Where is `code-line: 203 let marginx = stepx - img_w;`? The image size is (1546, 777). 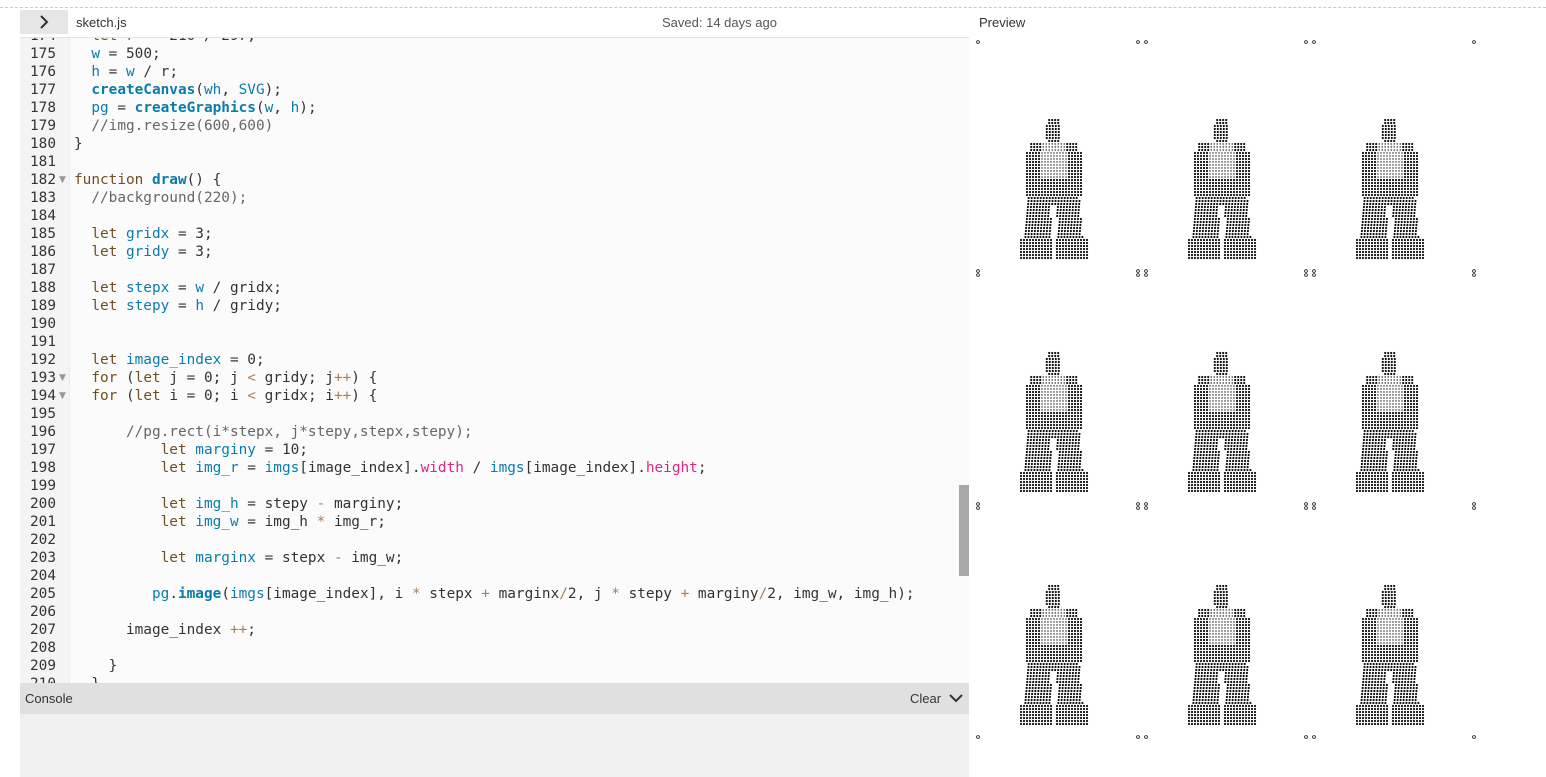
code-line: 203 let marginx = stepx - img_w; is located at coordinates (494, 558).